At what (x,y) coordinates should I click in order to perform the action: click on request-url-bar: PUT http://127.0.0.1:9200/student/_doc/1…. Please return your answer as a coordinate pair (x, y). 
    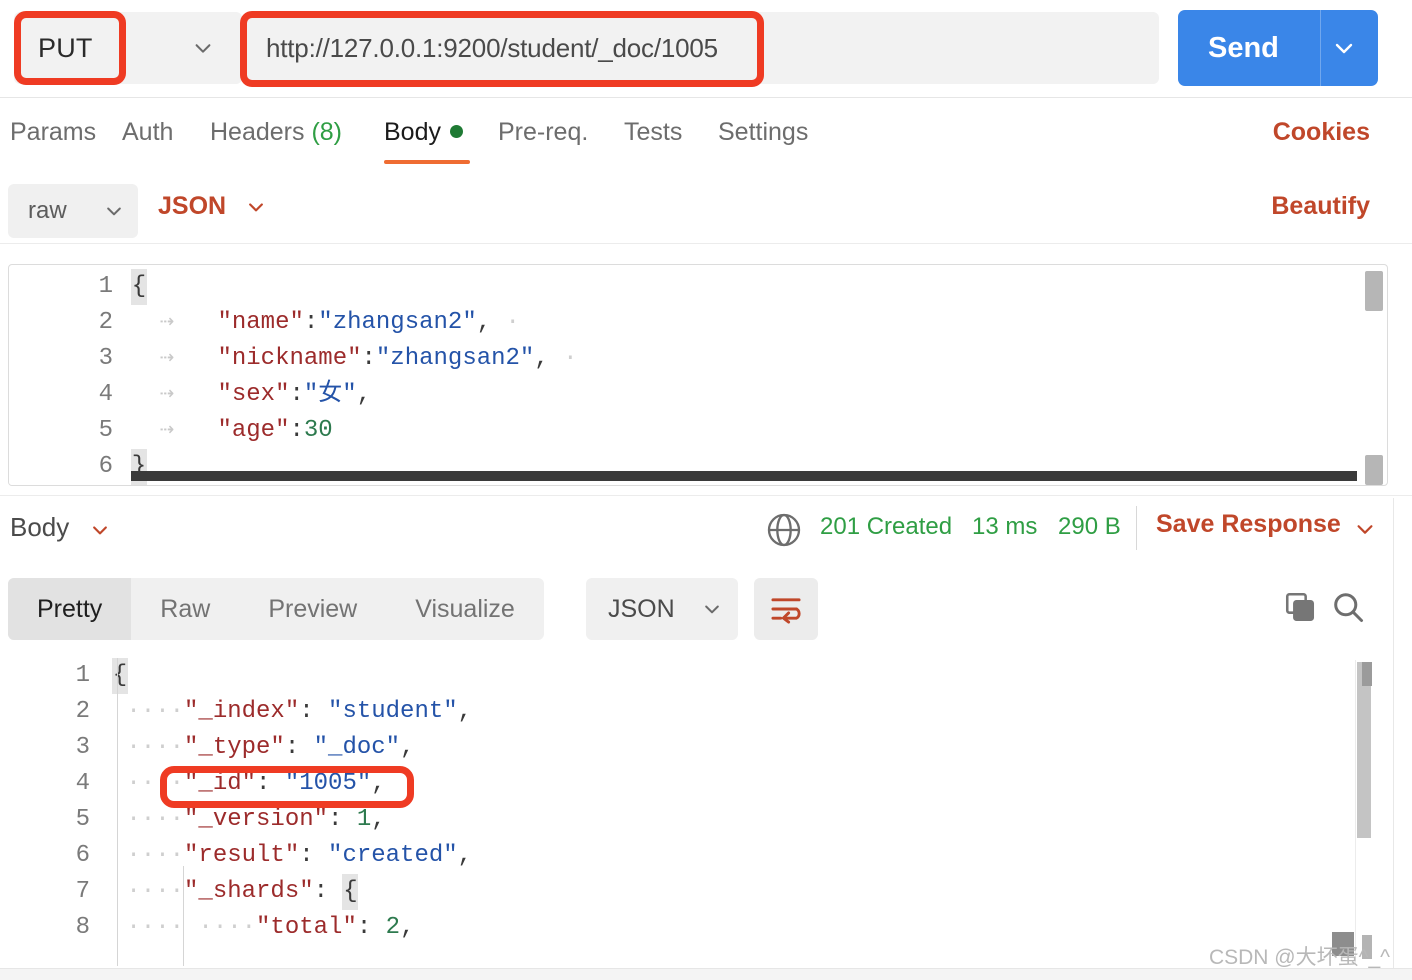
    Looking at the image, I should click on (706, 49).